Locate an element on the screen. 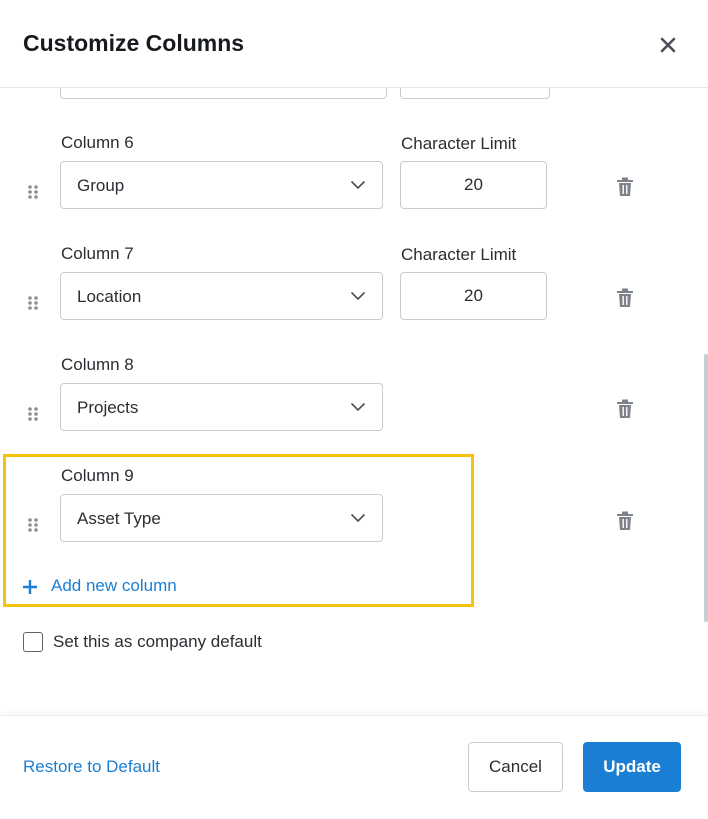  column-select: Location is located at coordinates (221, 296).